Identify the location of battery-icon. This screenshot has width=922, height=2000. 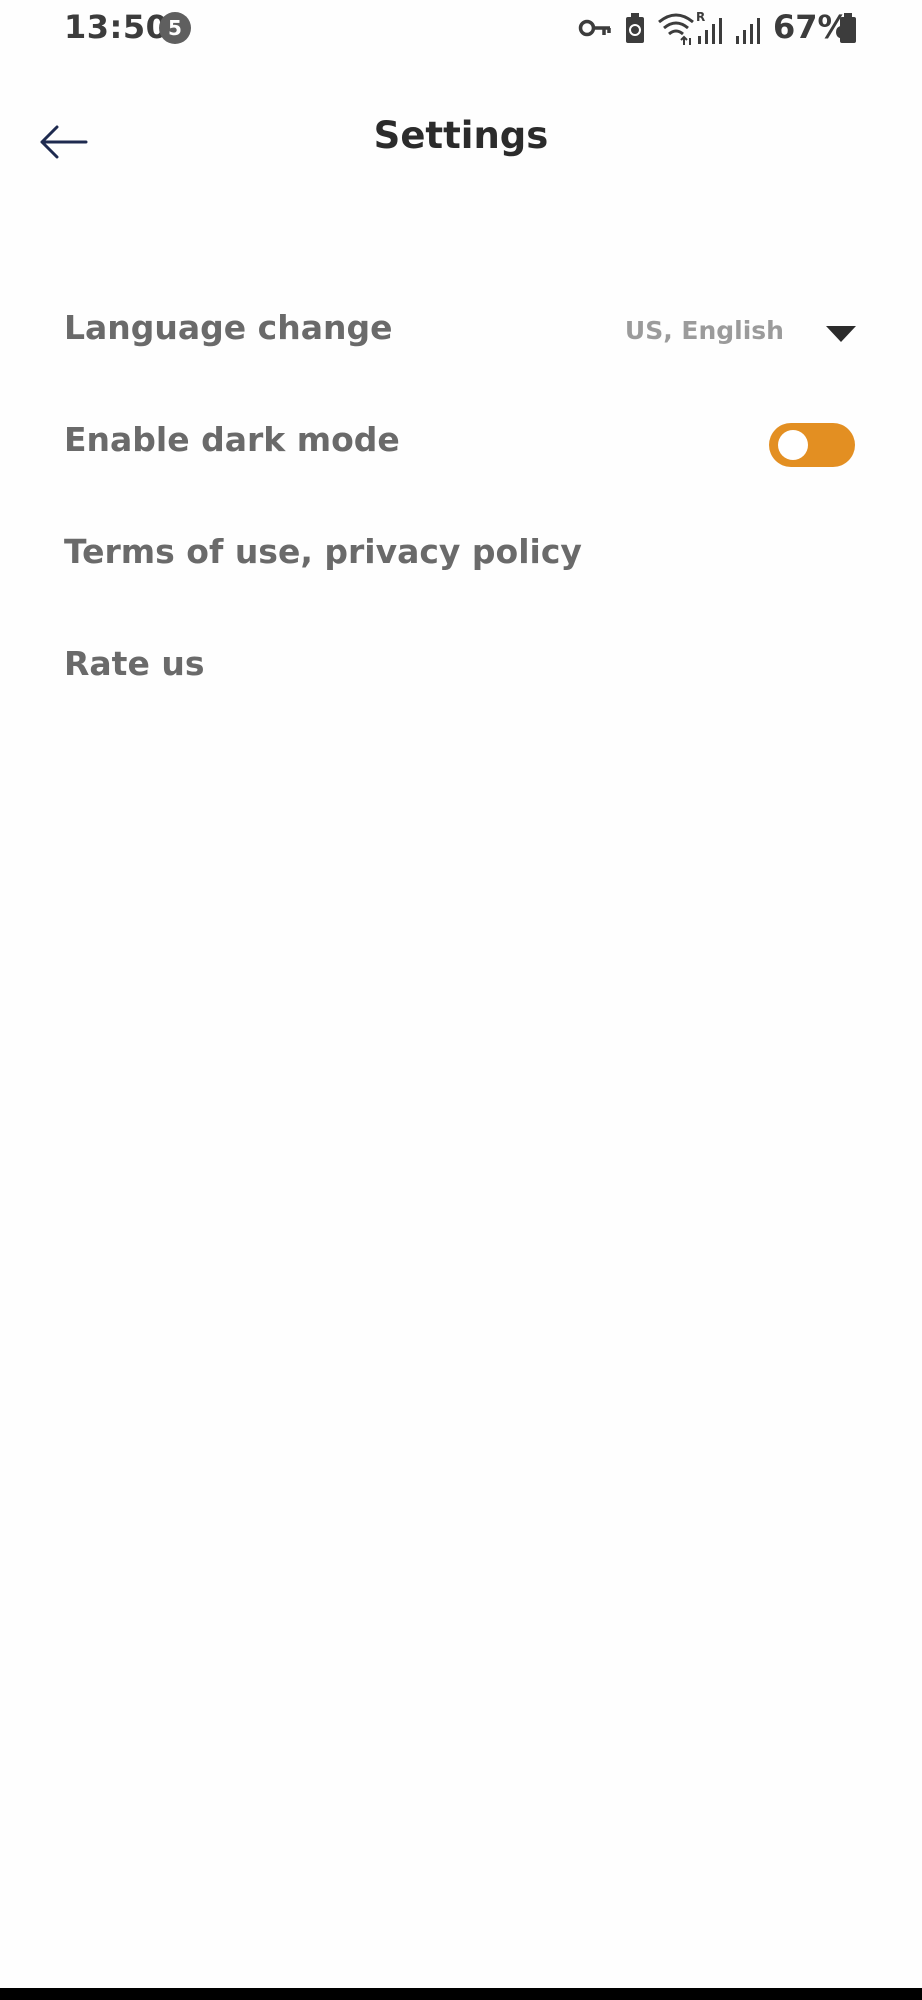
(848, 28).